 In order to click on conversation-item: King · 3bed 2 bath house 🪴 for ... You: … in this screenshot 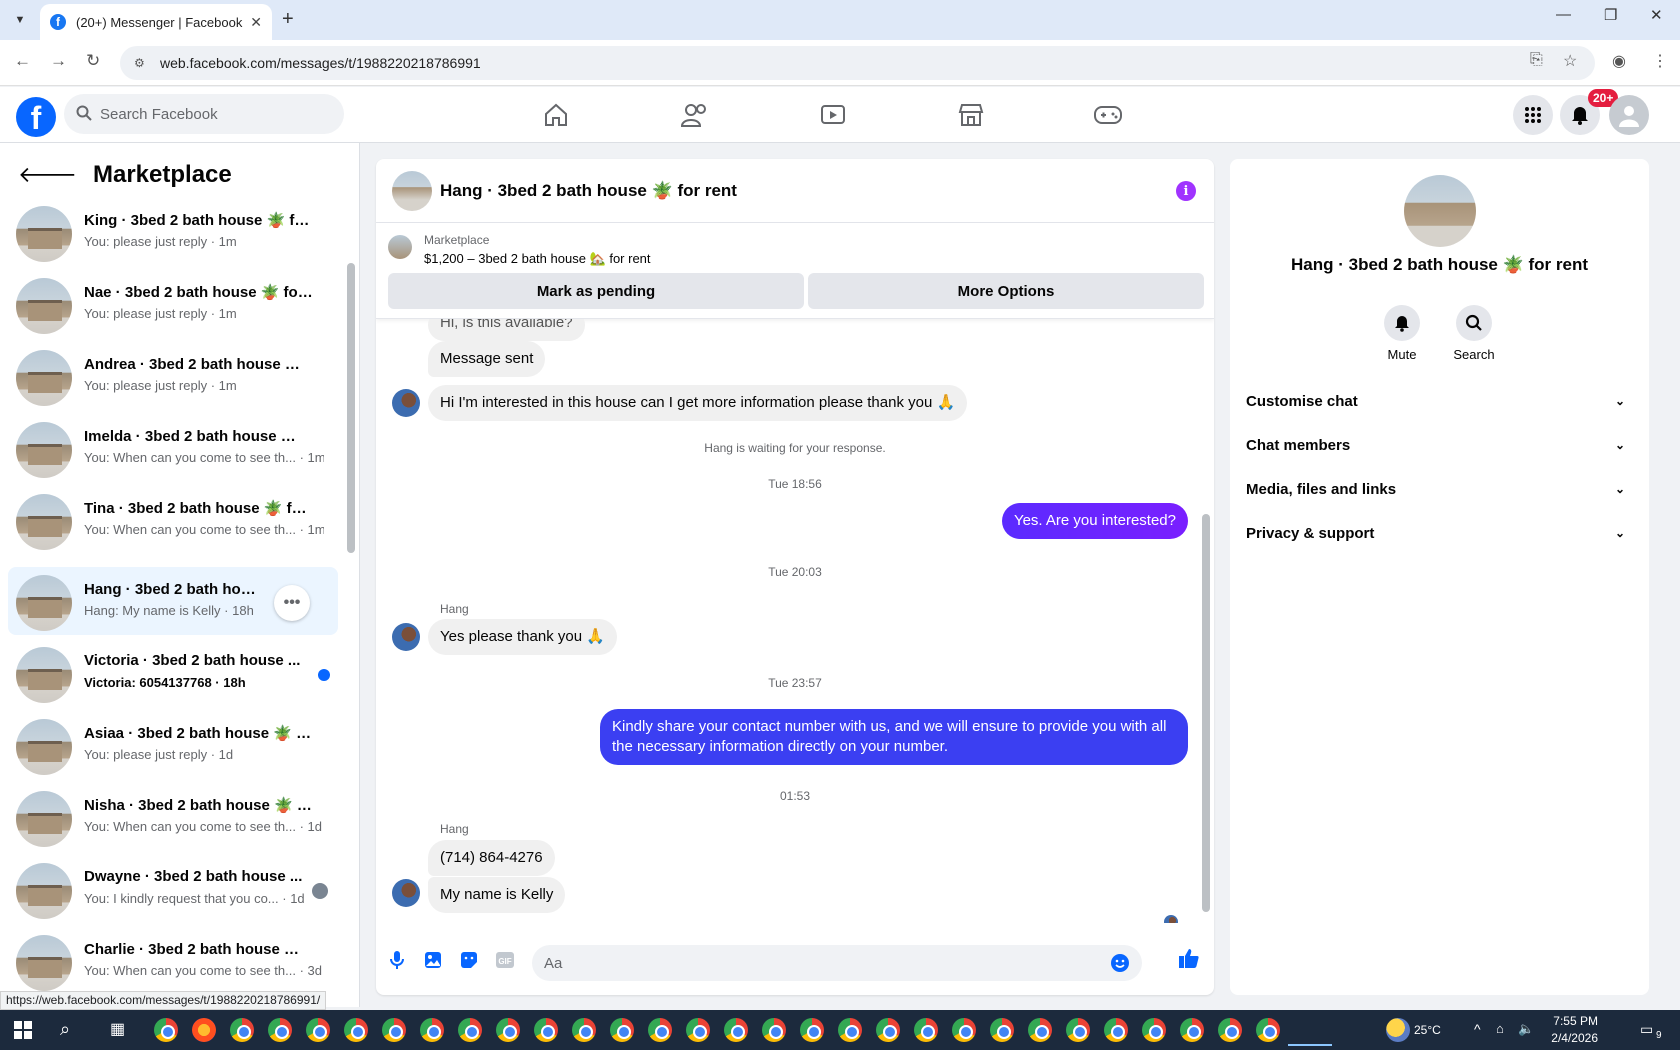, I will do `click(173, 232)`.